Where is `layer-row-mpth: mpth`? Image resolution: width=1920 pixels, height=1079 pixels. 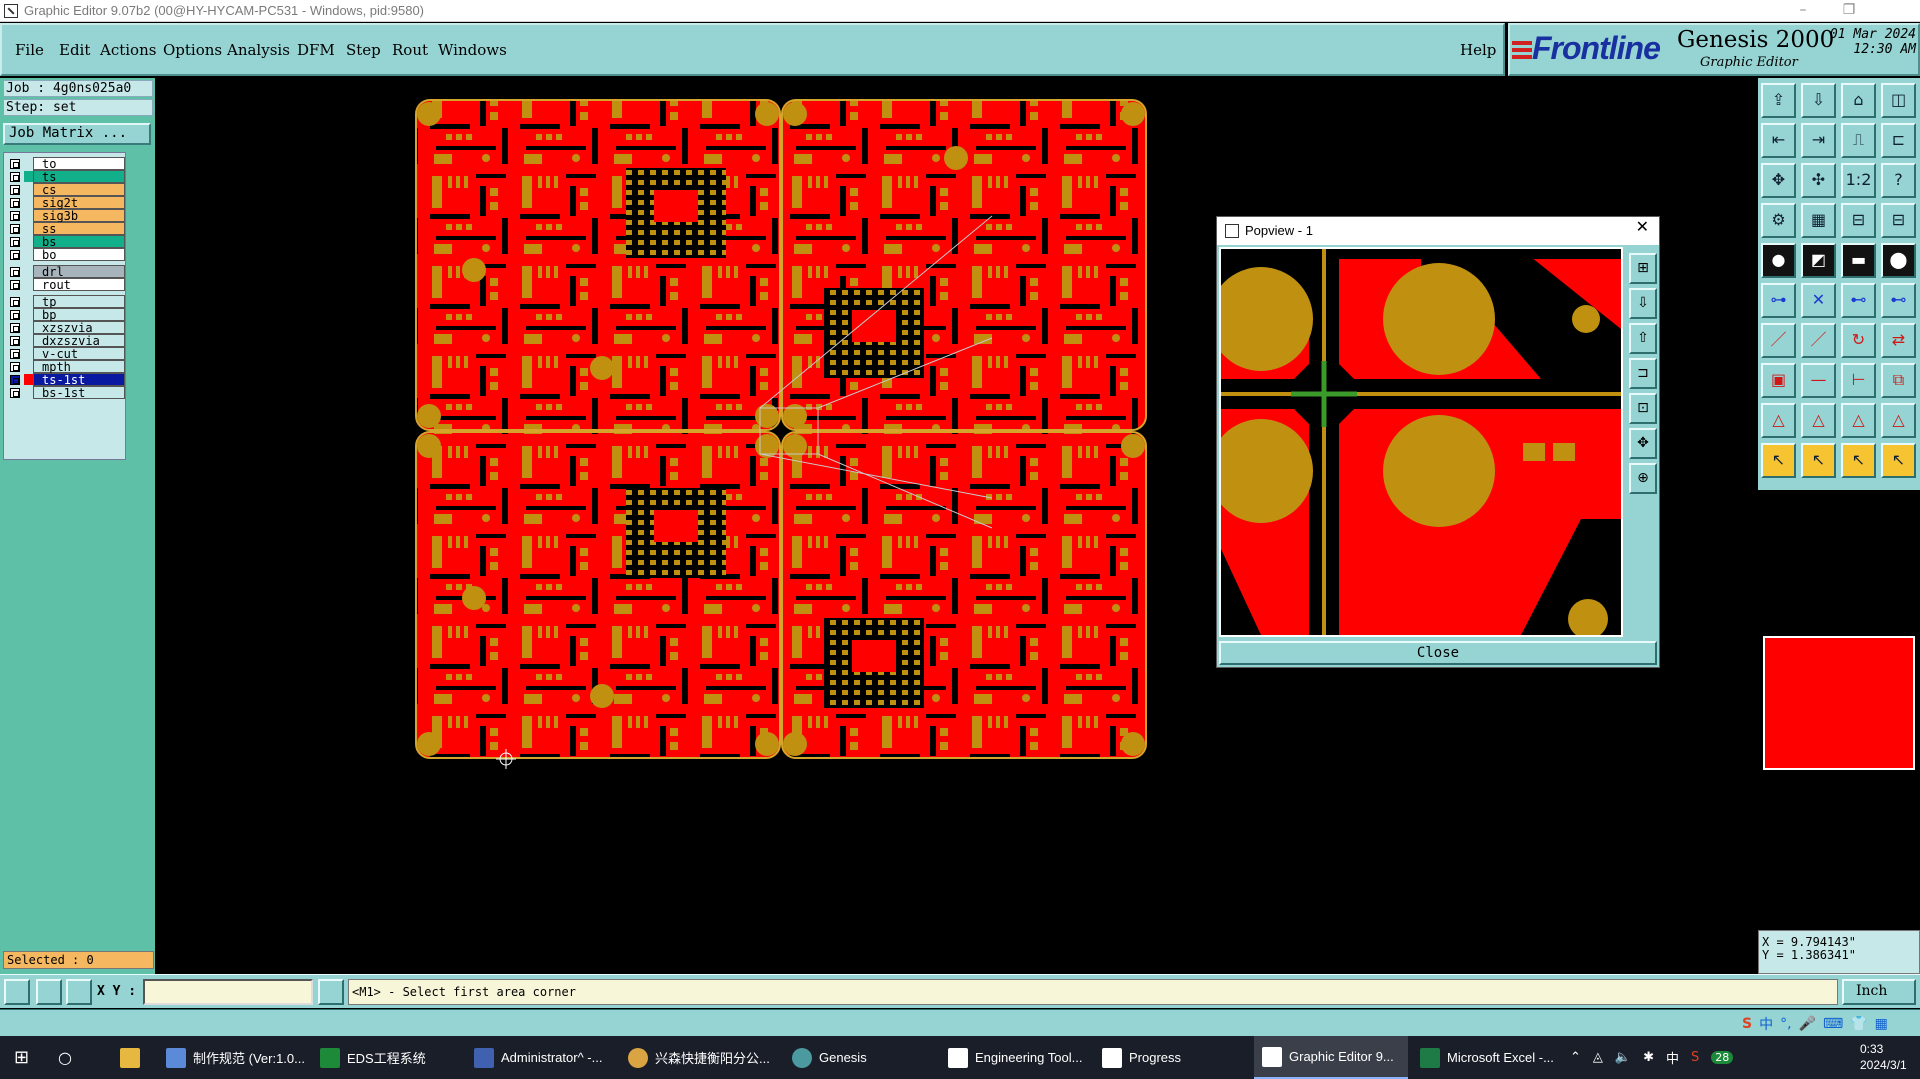
layer-row-mpth: mpth is located at coordinates (64, 367).